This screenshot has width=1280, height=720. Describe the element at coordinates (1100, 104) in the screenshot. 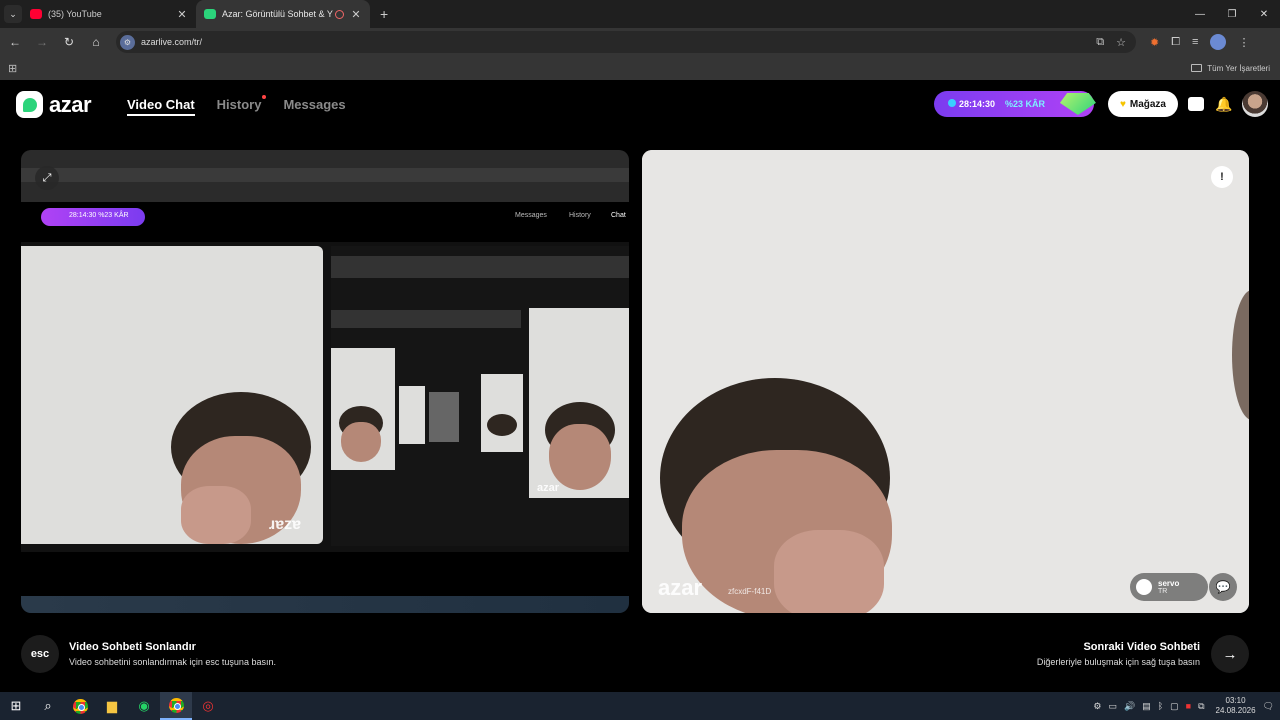

I see `header-actions: 28:14:30 %23 KÂR ♥ Mağaza 🔔` at that location.